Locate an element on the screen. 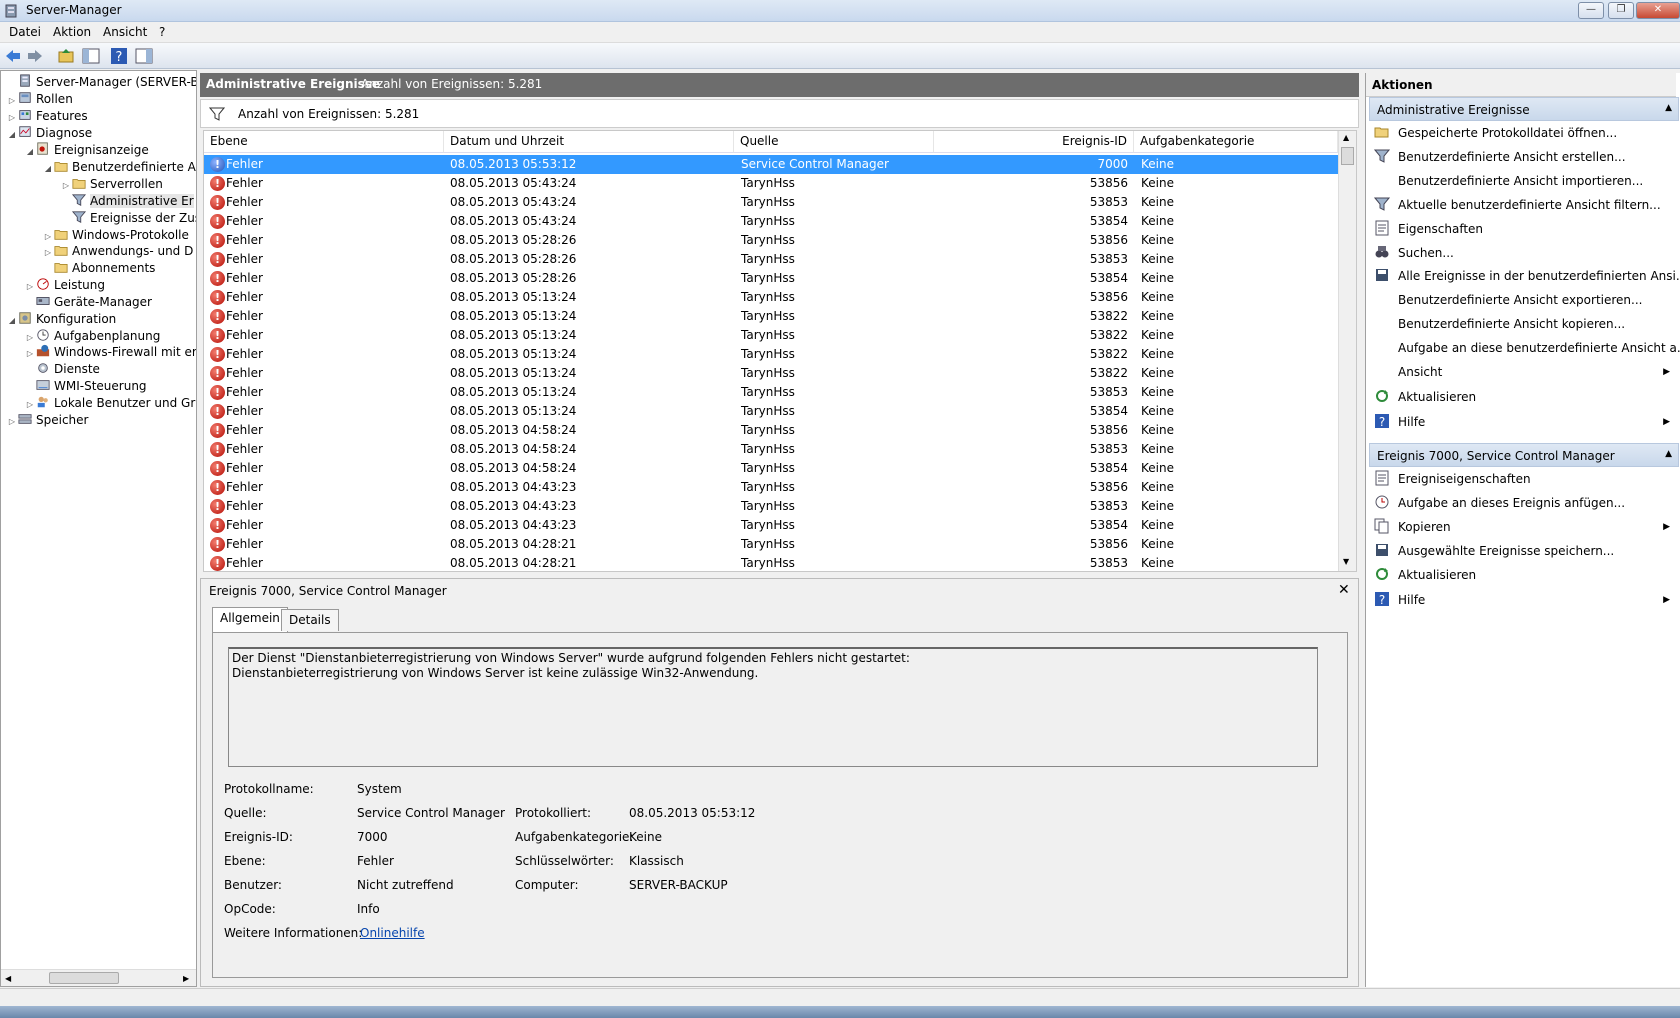  forward-arrow-icon is located at coordinates (35, 56).